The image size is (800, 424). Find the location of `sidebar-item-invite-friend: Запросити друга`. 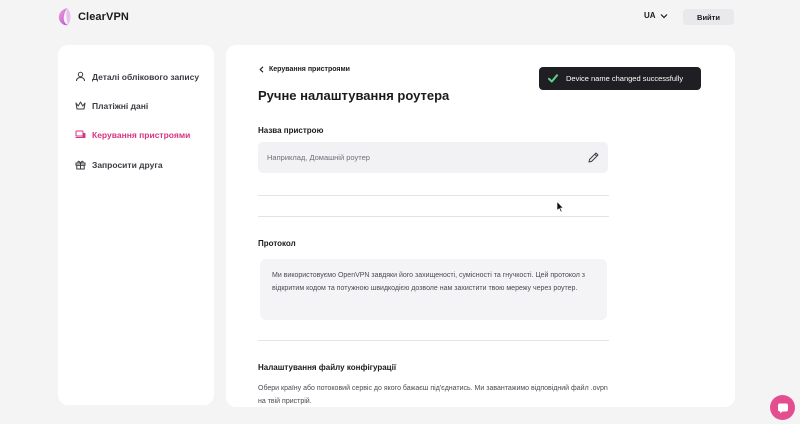

sidebar-item-invite-friend: Запросити друга is located at coordinates (119, 164).